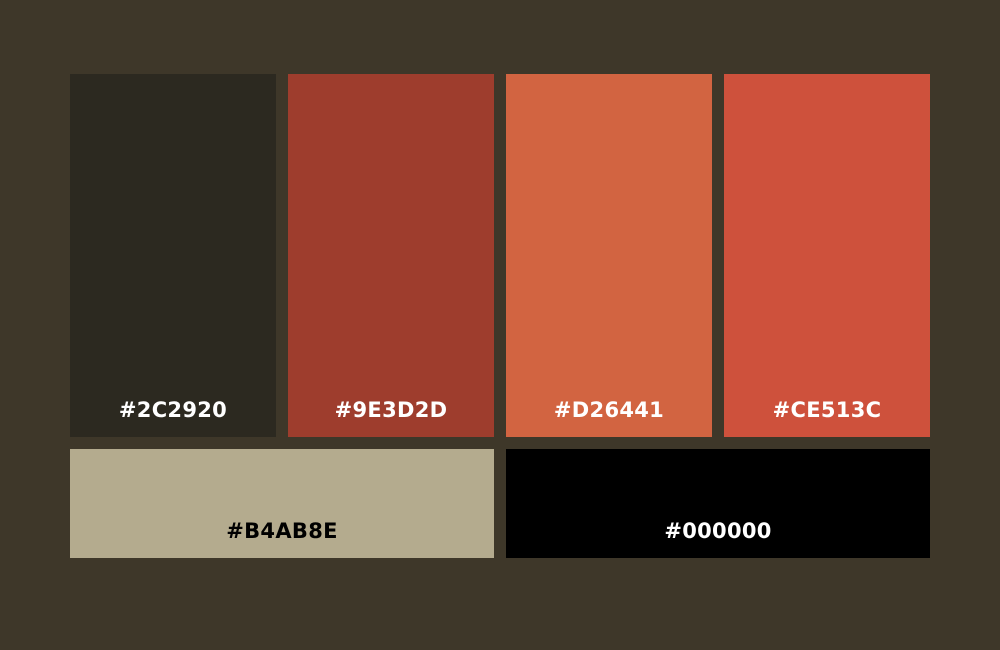 Image resolution: width=1000 pixels, height=650 pixels. I want to click on color-swatch: #000000, so click(718, 503).